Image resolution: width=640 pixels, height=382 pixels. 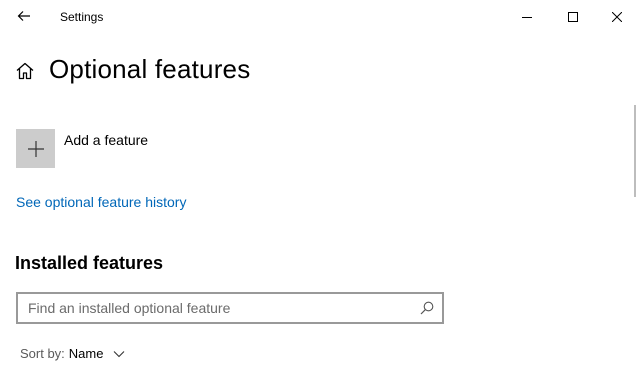 I want to click on add-feature-button, so click(x=35, y=148).